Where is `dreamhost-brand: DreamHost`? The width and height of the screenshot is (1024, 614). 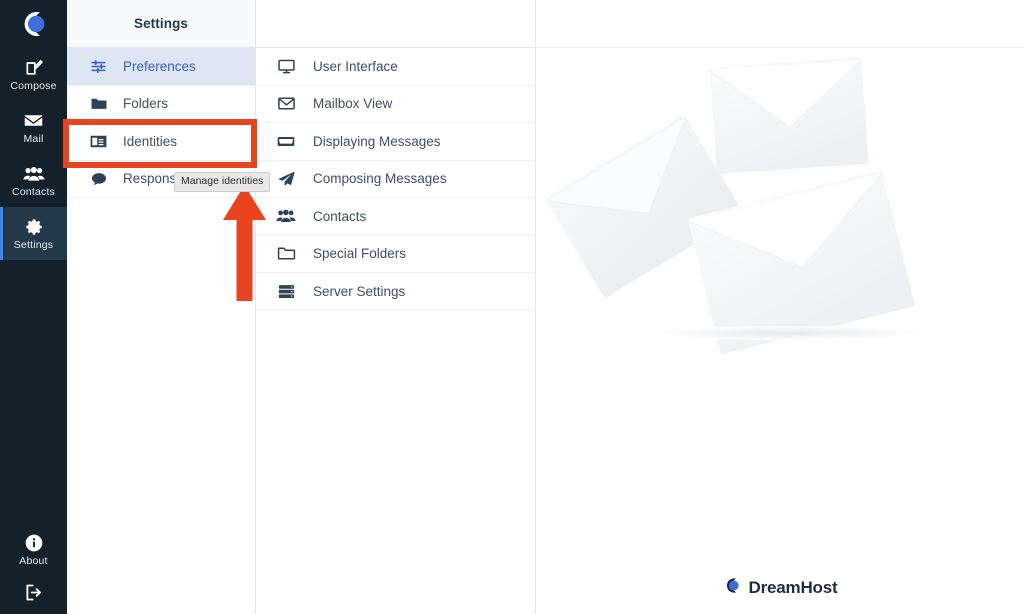 dreamhost-brand: DreamHost is located at coordinates (780, 588).